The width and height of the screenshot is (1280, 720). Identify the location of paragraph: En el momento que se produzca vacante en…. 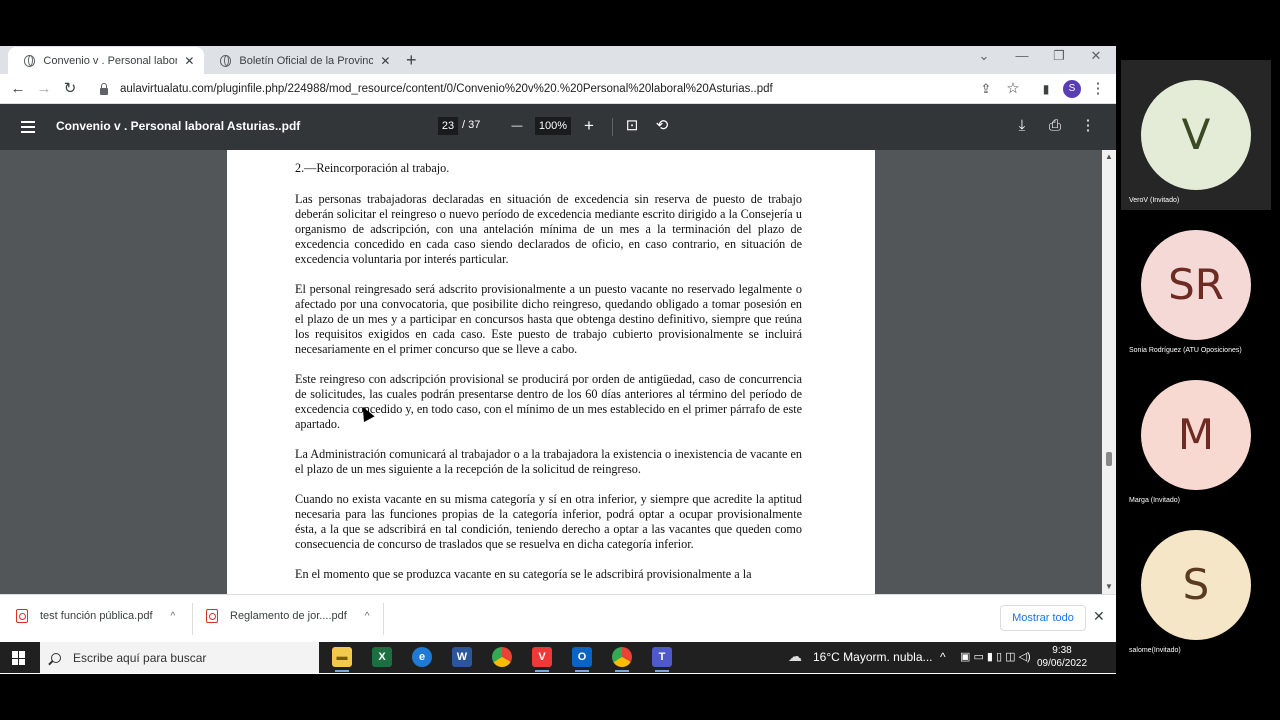
(523, 574).